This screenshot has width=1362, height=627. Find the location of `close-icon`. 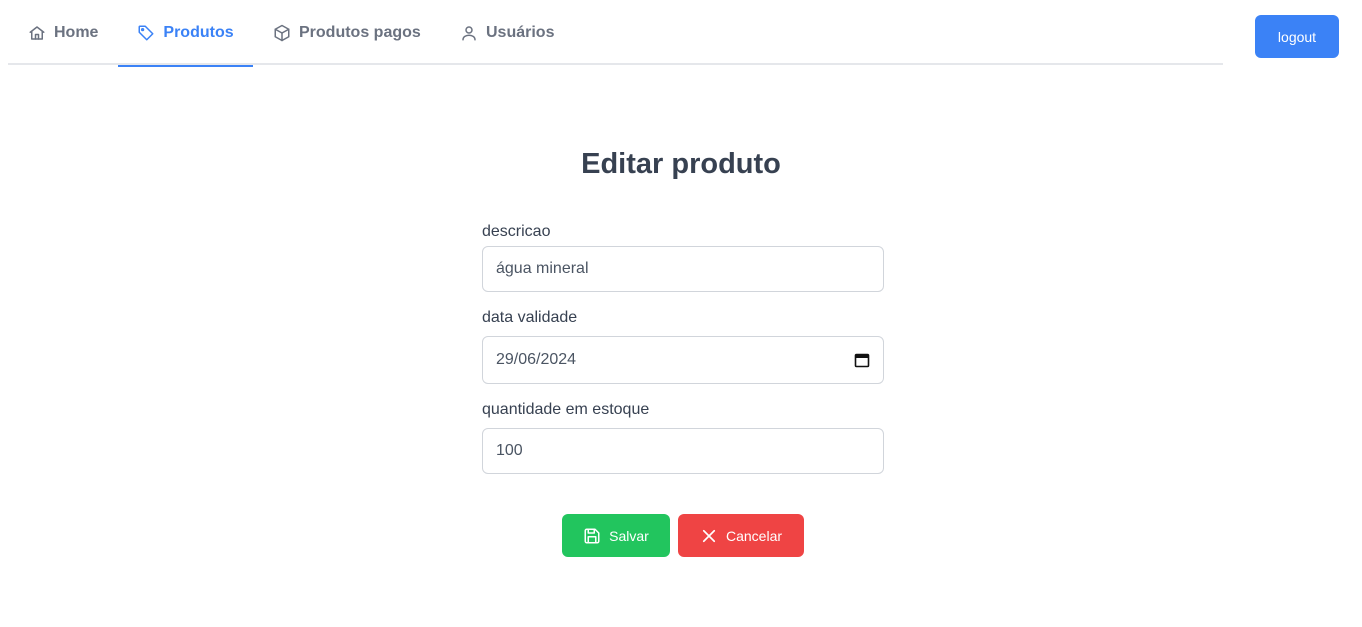

close-icon is located at coordinates (709, 535).